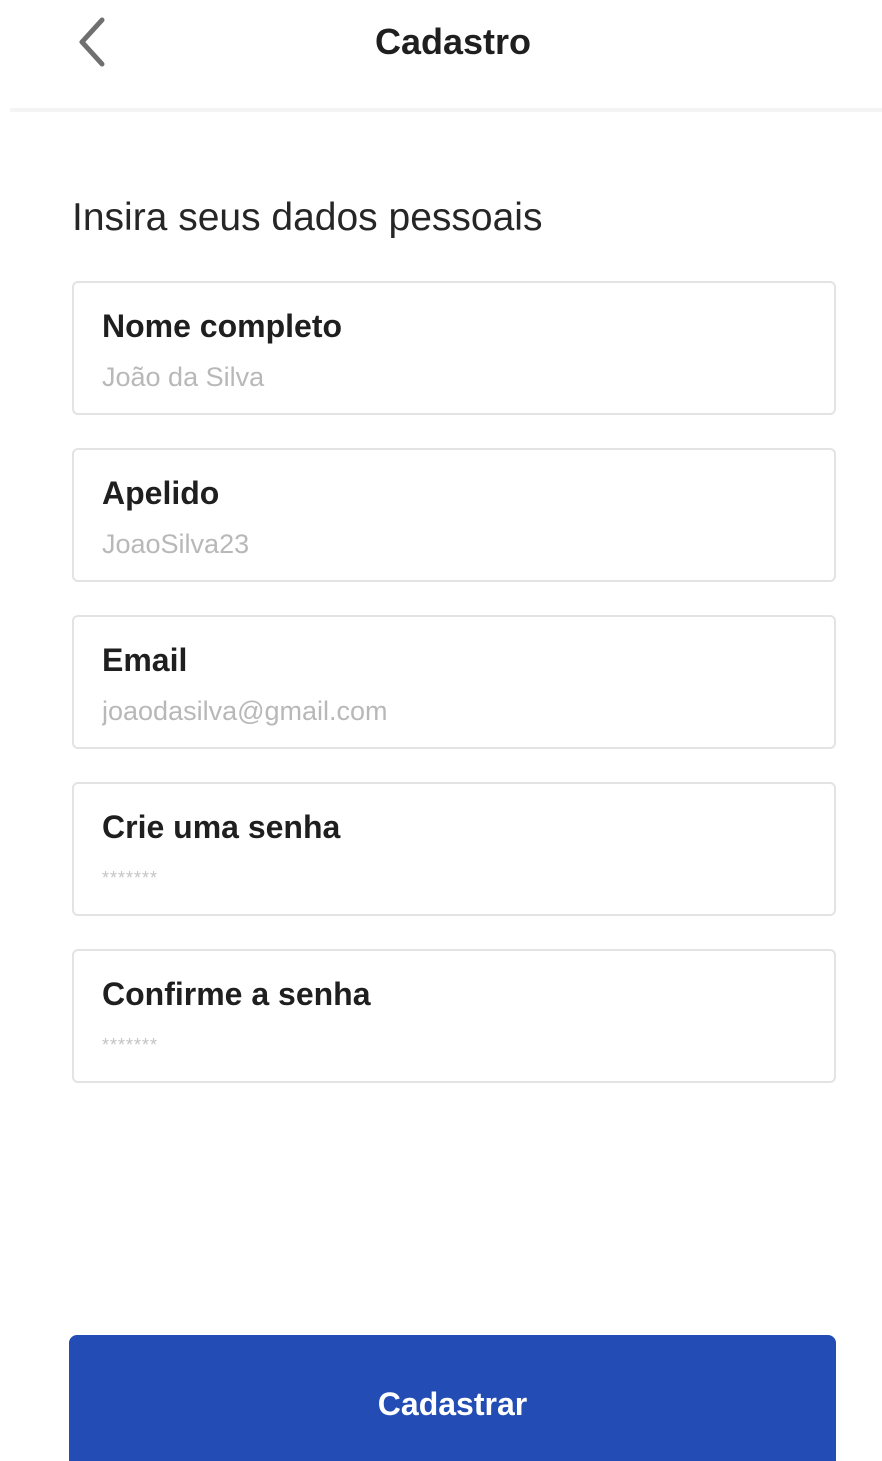 This screenshot has width=882, height=1461. Describe the element at coordinates (454, 849) in the screenshot. I see `create-password-field: Crie uma senha` at that location.